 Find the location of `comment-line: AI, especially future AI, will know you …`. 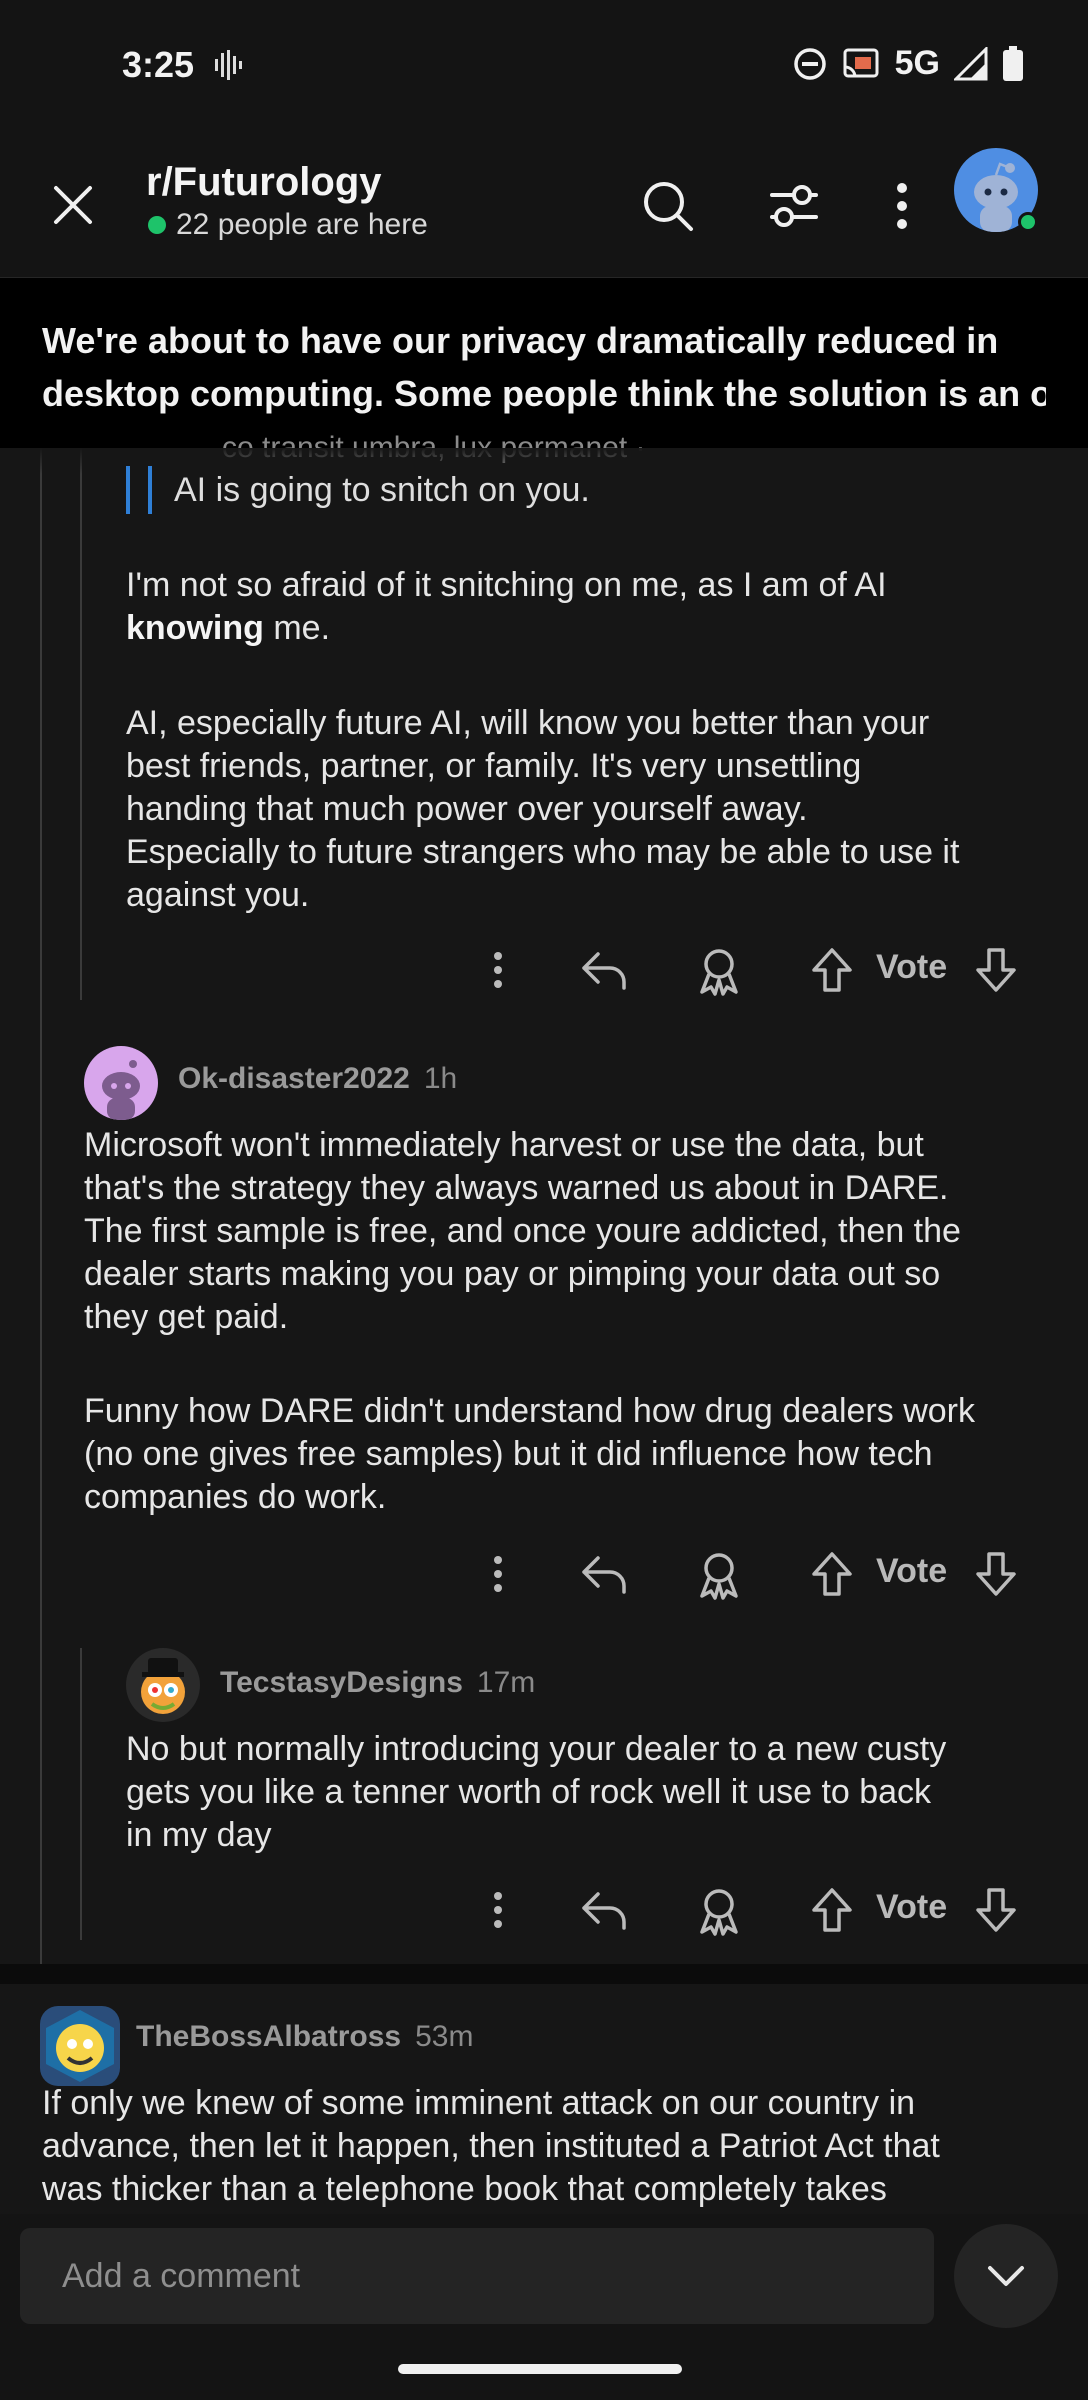

comment-line: AI, especially future AI, will know you … is located at coordinates (528, 723).